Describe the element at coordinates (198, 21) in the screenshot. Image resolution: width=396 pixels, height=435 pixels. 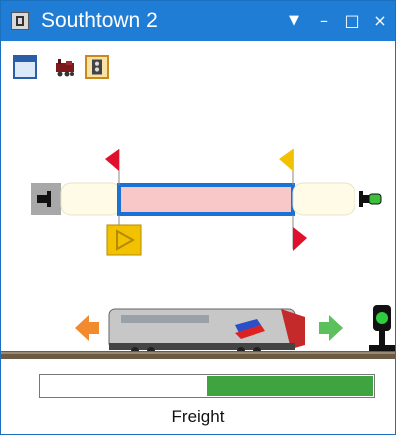
I see `title-bar: Southtown 2 ▼ – □ ×` at that location.